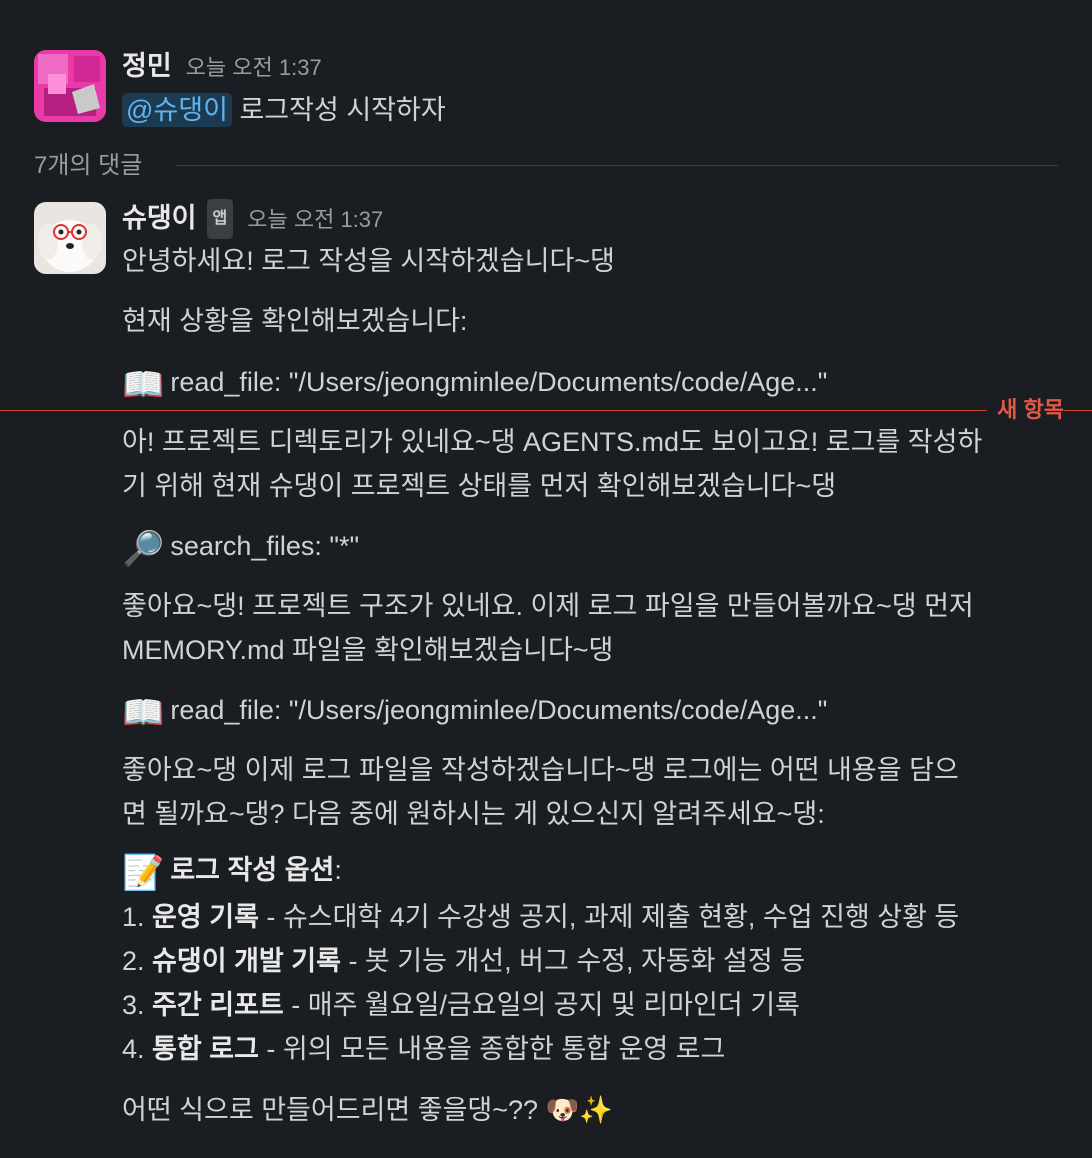  I want to click on message-header: 정민 오늘 오전 1:37, so click(222, 68).